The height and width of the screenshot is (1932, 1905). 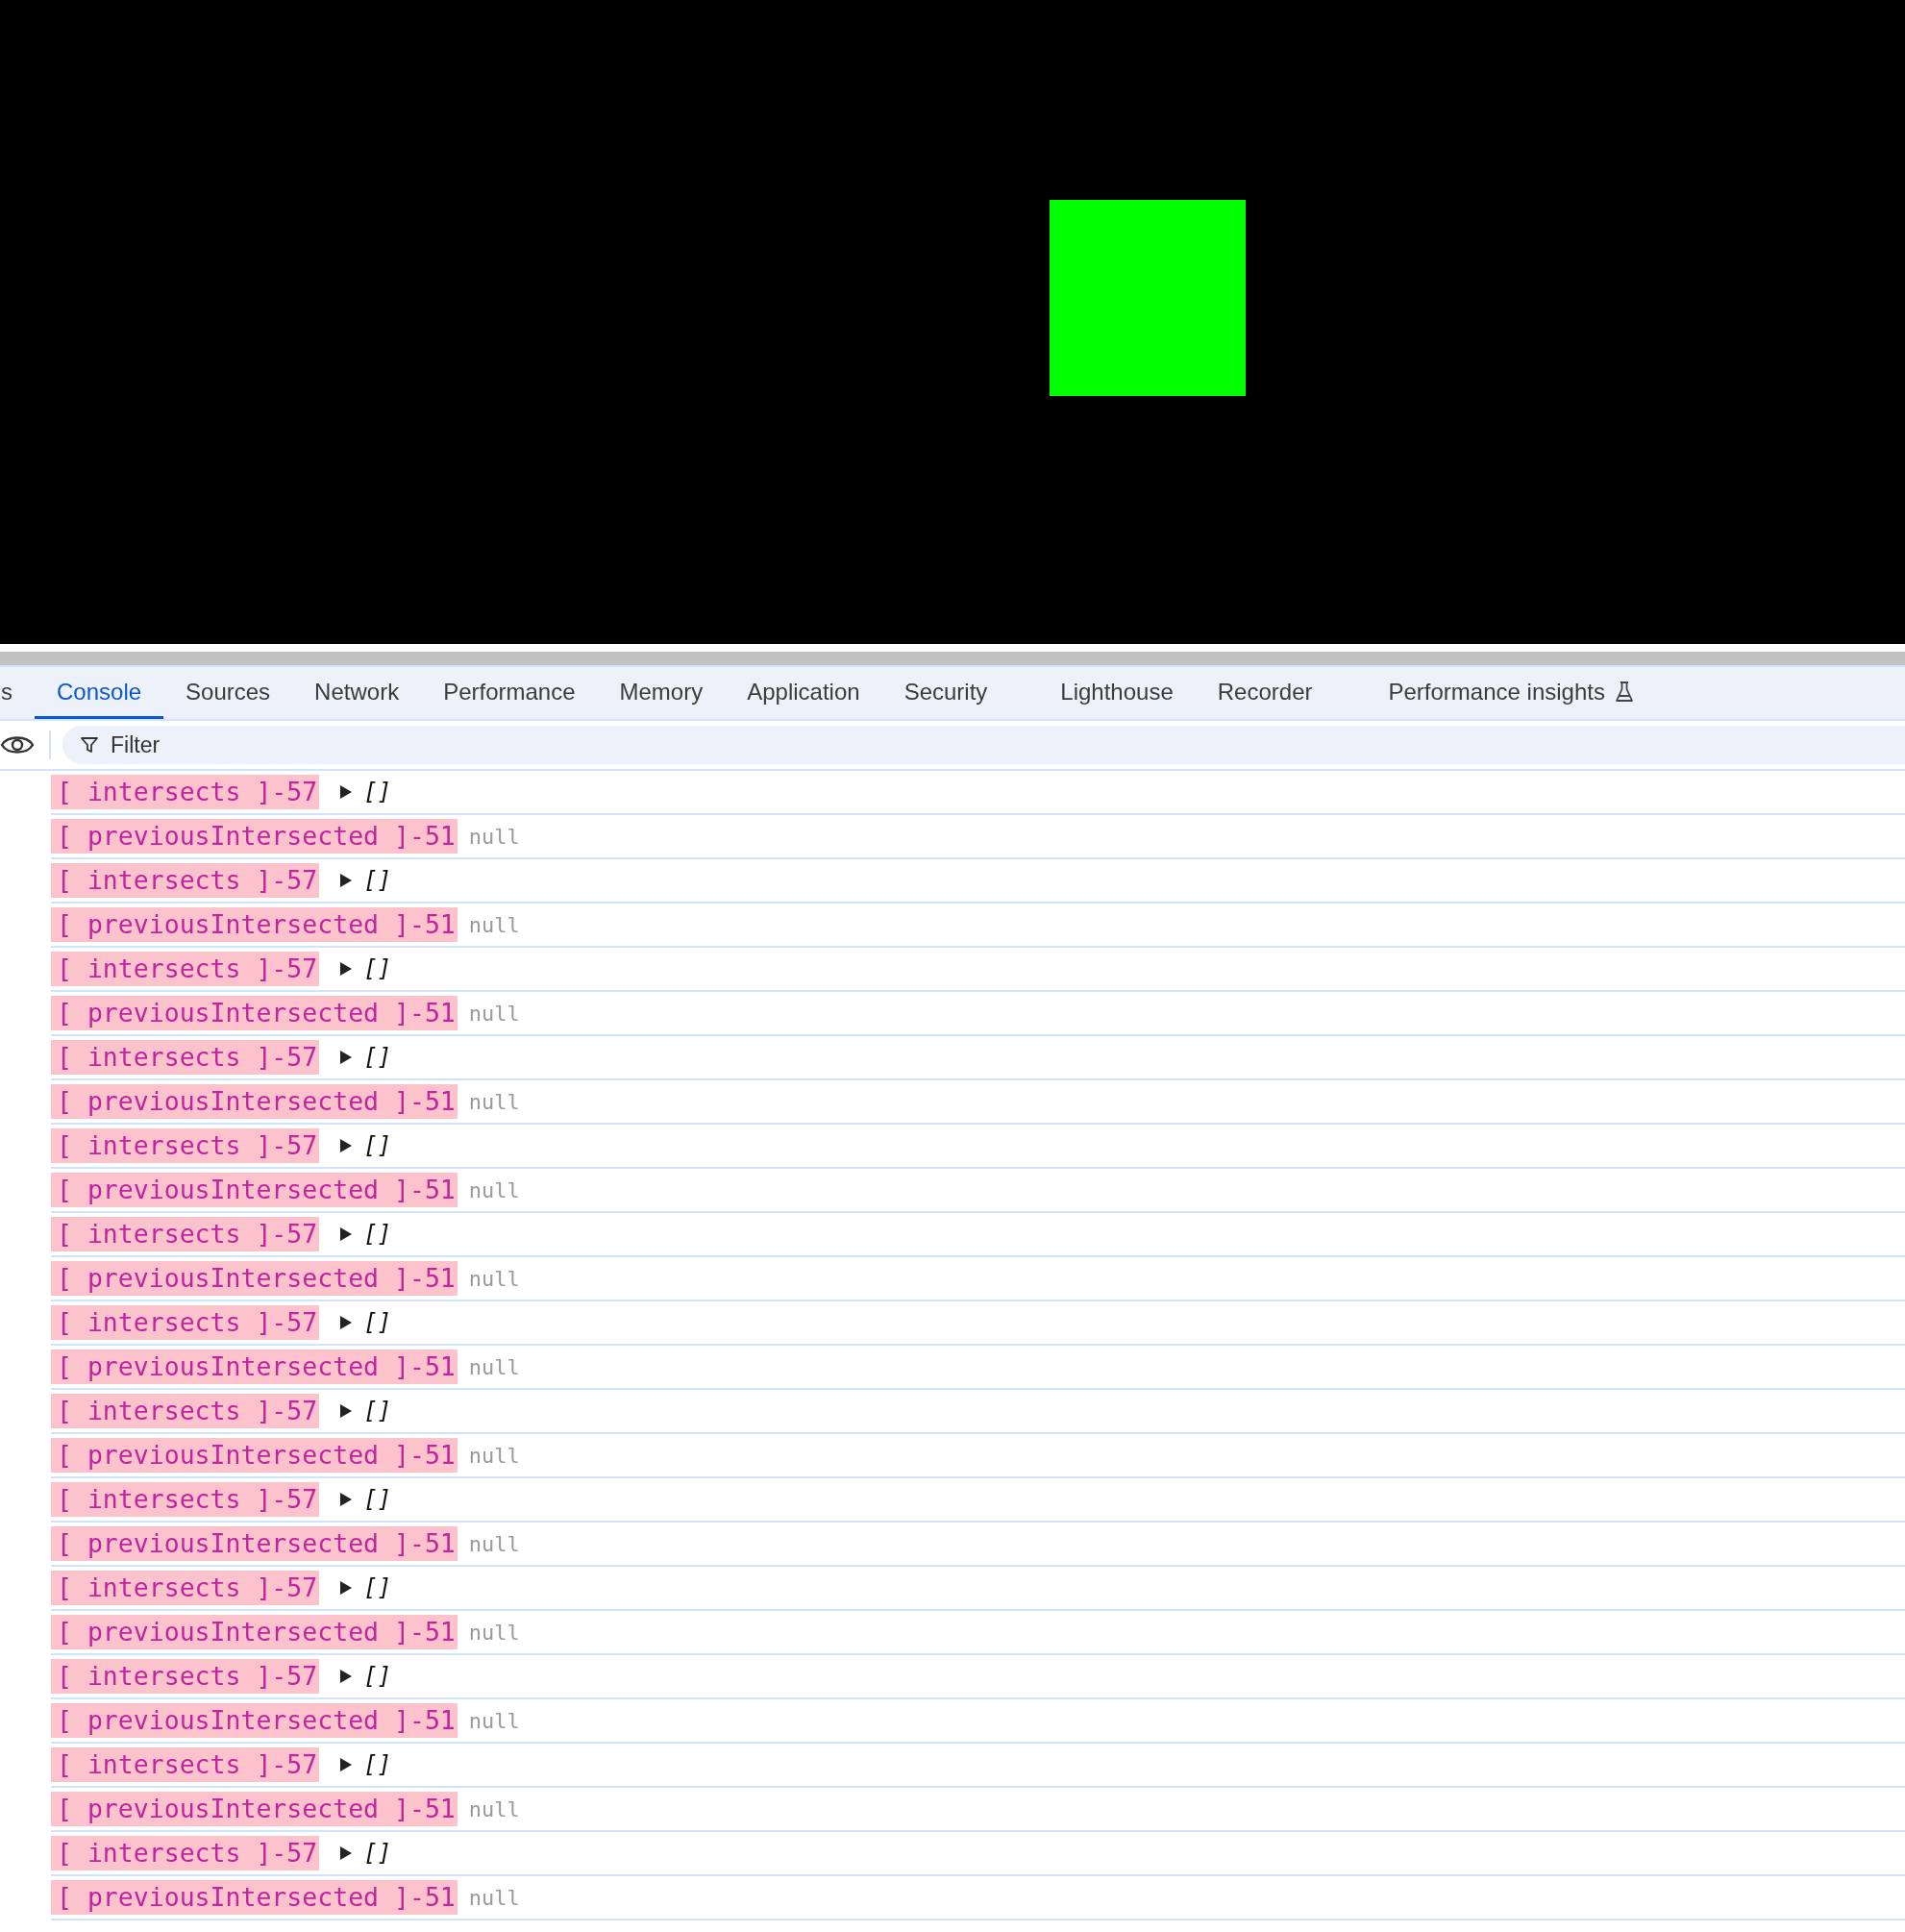 What do you see at coordinates (228, 693) in the screenshot?
I see `panel-tab: Sources` at bounding box center [228, 693].